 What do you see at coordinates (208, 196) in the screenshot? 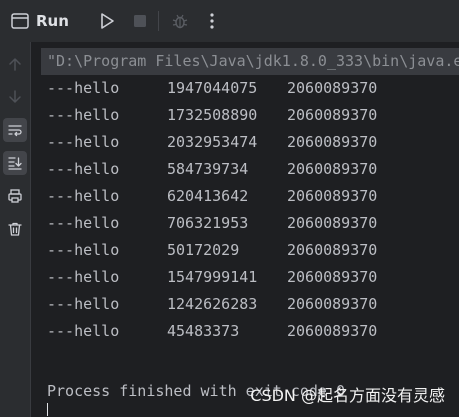
I see `output-num1: 620413642` at bounding box center [208, 196].